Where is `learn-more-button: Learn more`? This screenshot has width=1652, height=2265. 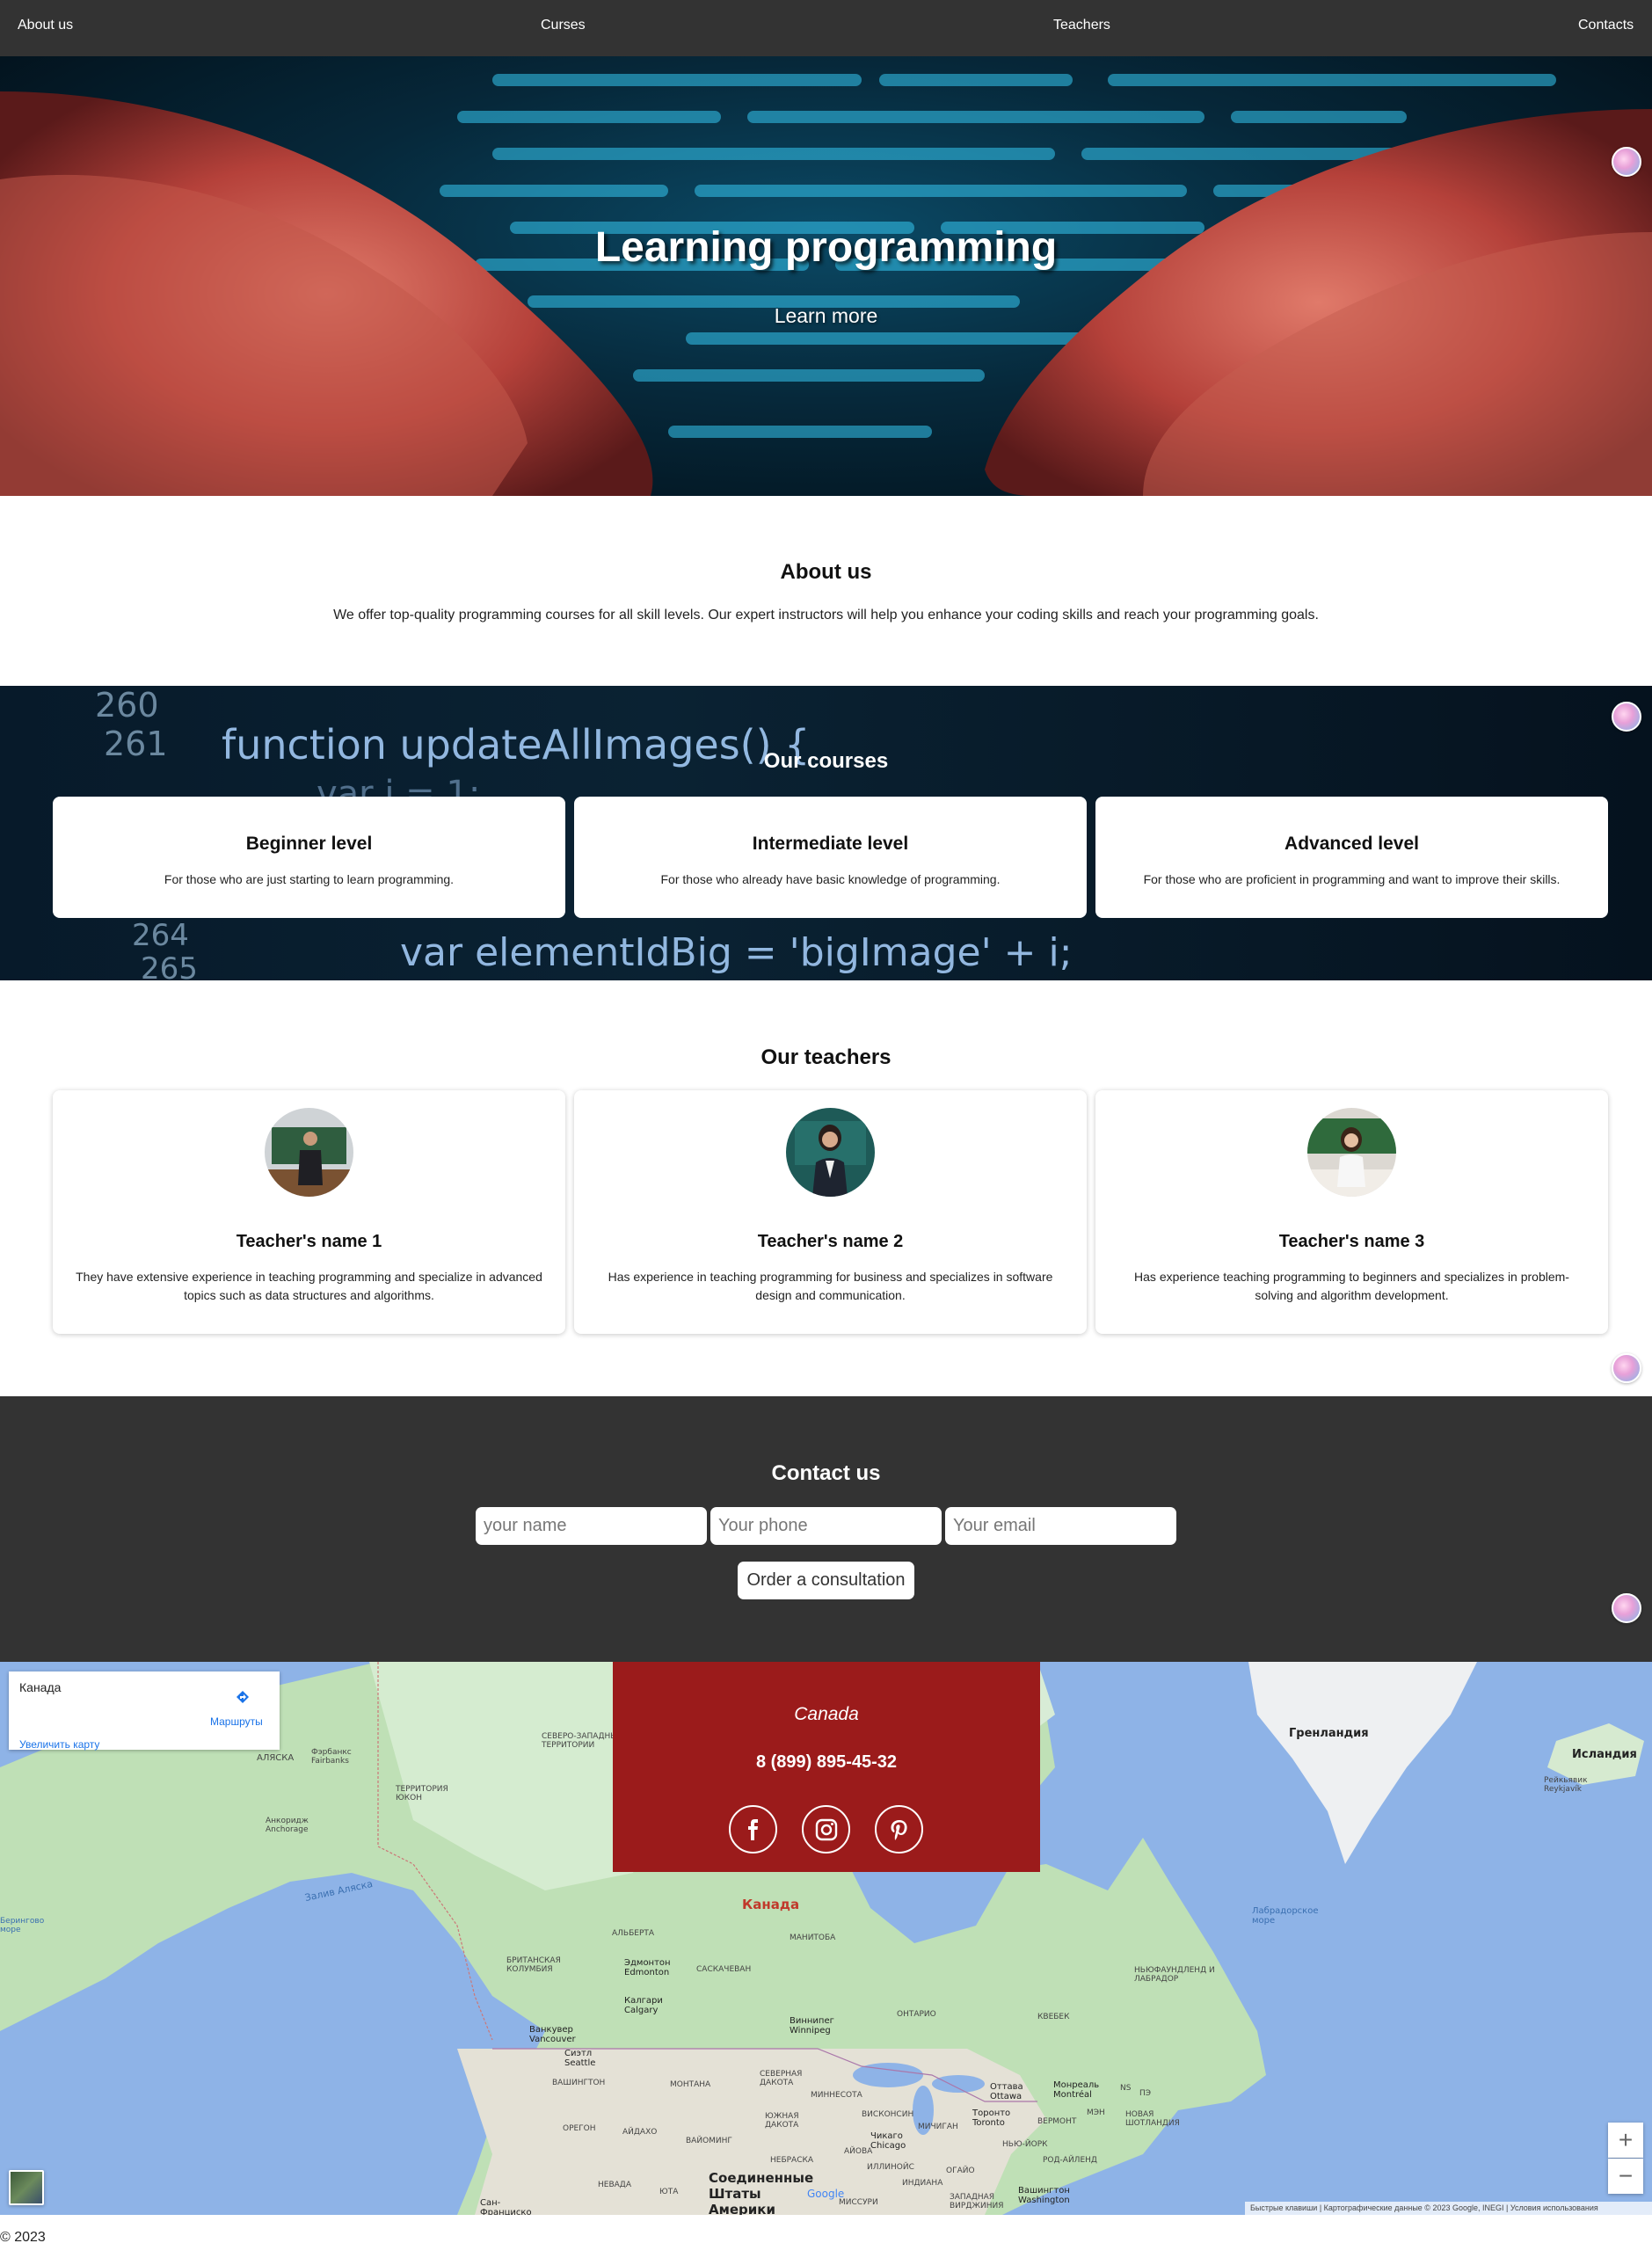 learn-more-button: Learn more is located at coordinates (826, 316).